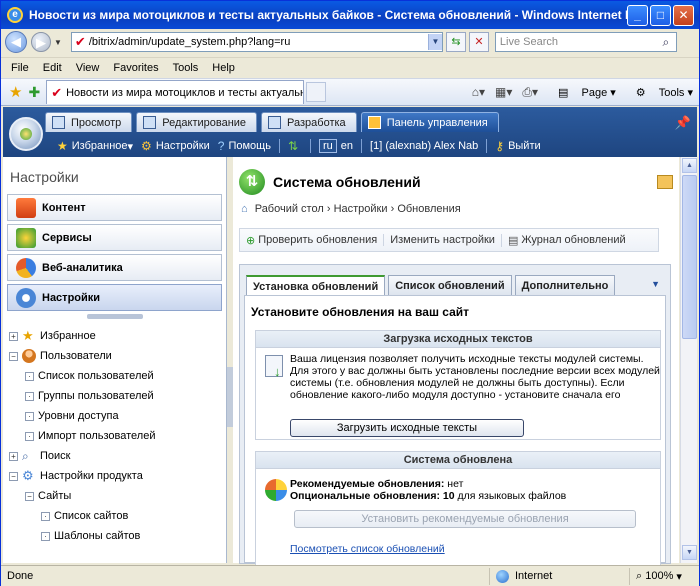 Image resolution: width=700 pixels, height=586 pixels. What do you see at coordinates (442, 240) in the screenshot?
I see `change-settings-button: Изменить настройки` at bounding box center [442, 240].